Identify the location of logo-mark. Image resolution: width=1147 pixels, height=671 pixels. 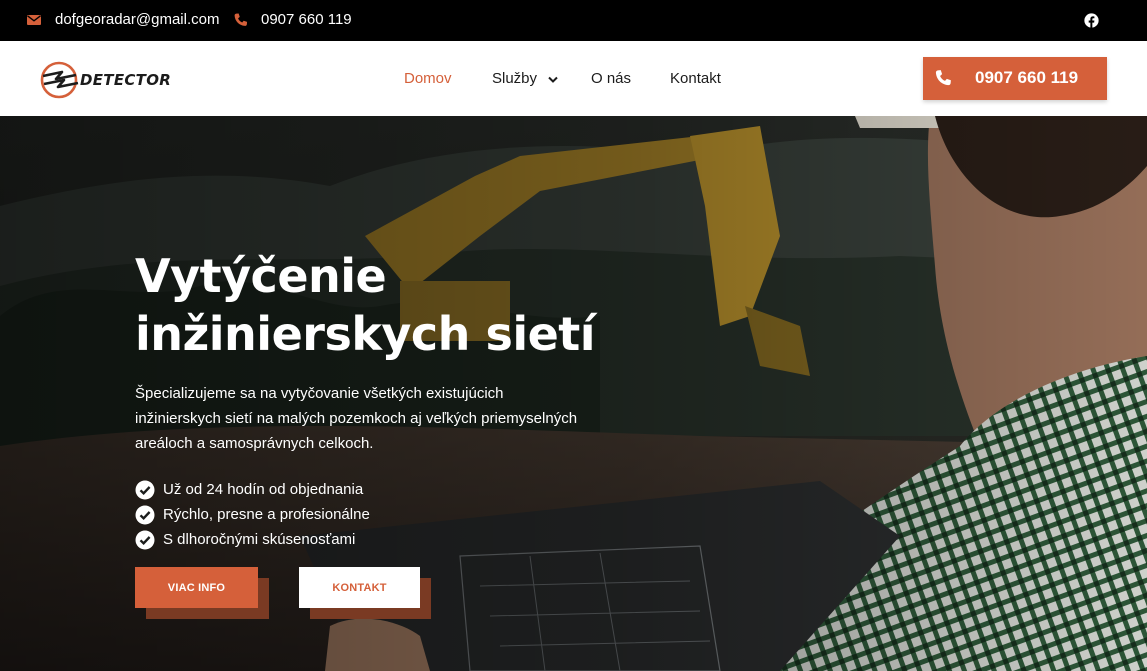
(59, 80).